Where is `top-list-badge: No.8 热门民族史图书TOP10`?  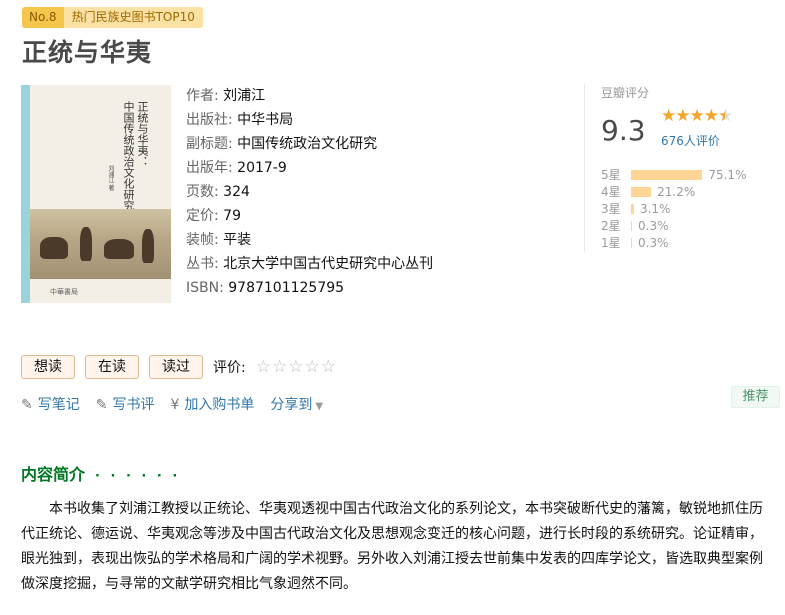 top-list-badge: No.8 热门民族史图书TOP10 is located at coordinates (112, 17).